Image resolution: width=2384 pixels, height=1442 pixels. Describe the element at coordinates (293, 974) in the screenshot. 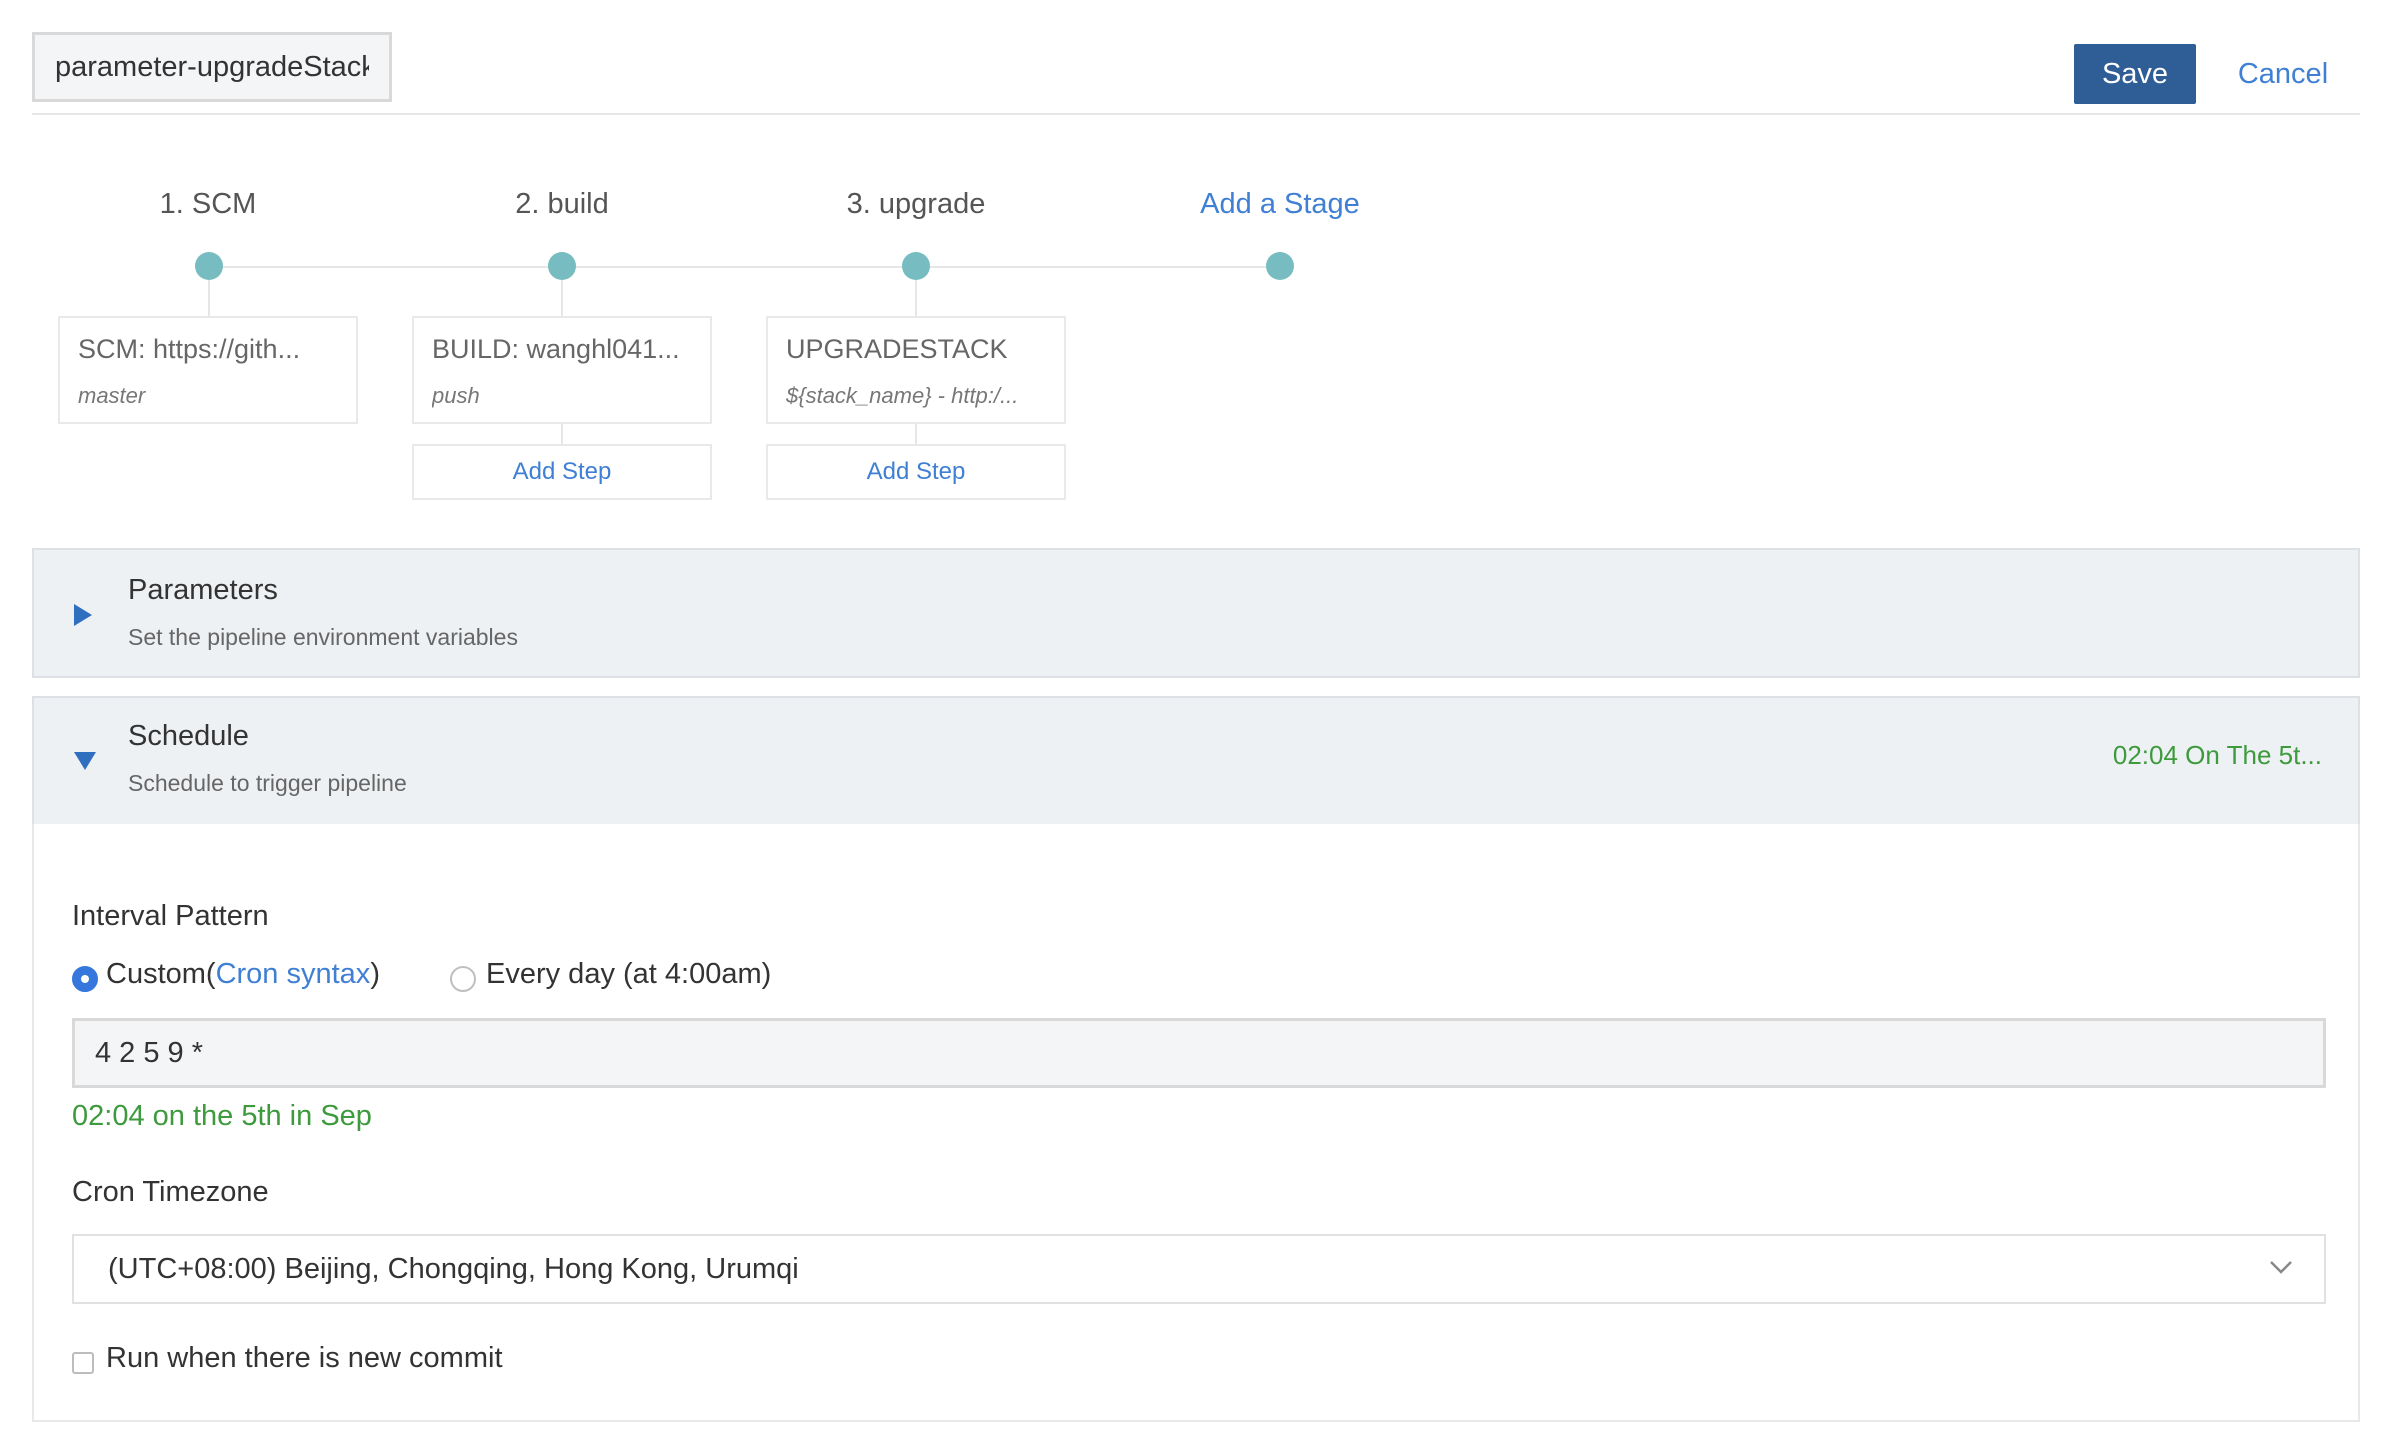

I see `cron-syntax-link: Cron syntax` at that location.